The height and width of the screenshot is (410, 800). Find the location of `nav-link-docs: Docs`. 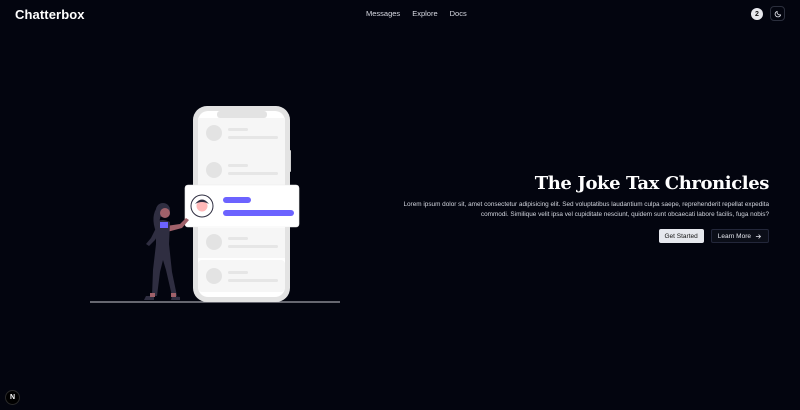

nav-link-docs: Docs is located at coordinates (458, 13).